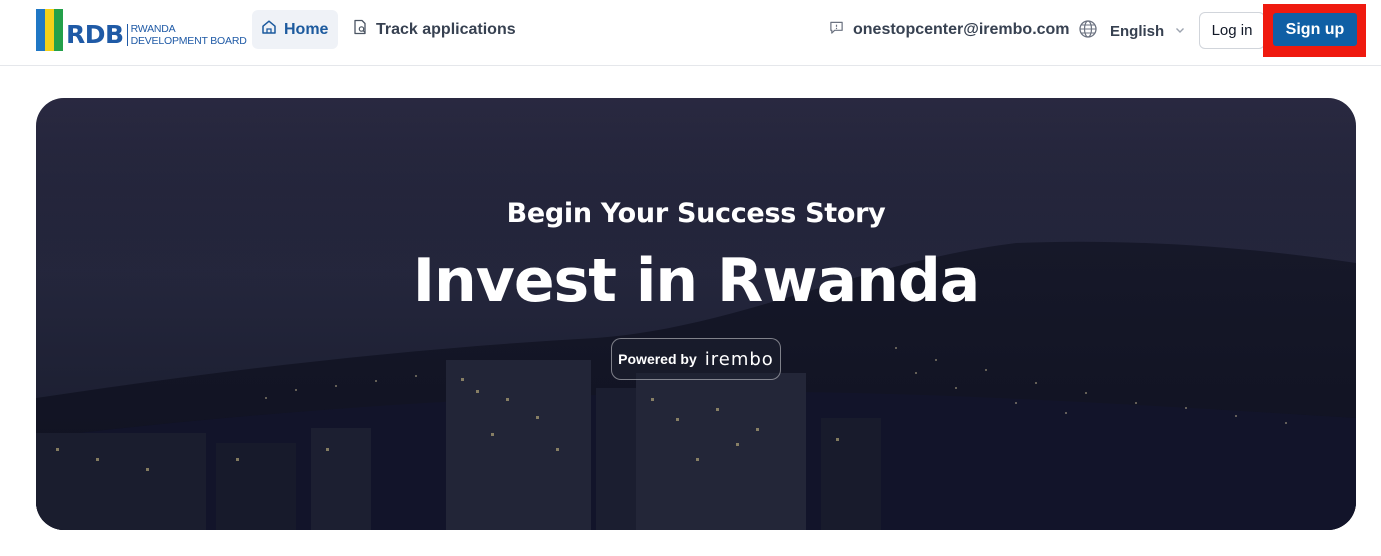 The image size is (1381, 556). Describe the element at coordinates (49, 30) in the screenshot. I see `logo-flag-mark` at that location.